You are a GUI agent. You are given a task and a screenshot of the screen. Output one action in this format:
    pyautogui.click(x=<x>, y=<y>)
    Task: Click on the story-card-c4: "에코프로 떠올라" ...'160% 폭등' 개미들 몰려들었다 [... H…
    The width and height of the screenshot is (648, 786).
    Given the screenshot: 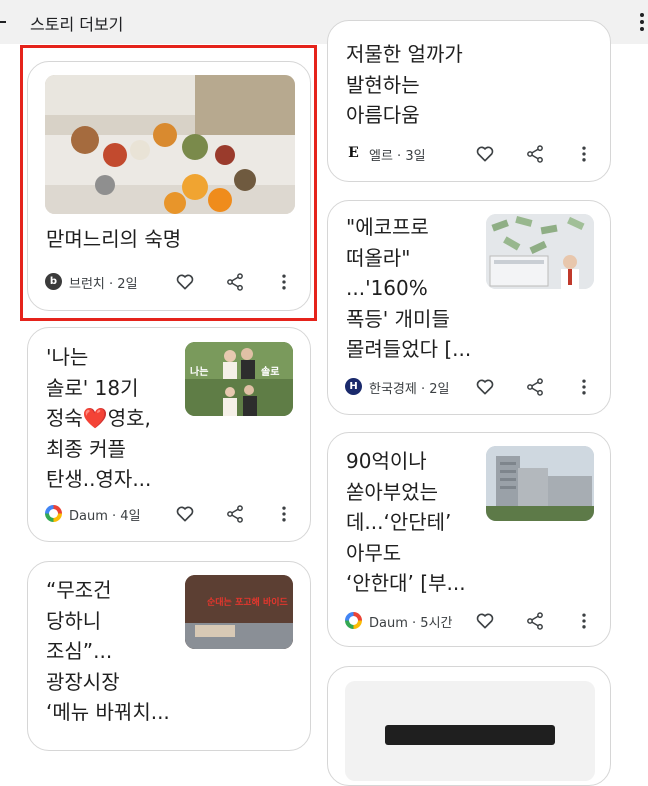 What is the action you would take?
    pyautogui.click(x=469, y=307)
    